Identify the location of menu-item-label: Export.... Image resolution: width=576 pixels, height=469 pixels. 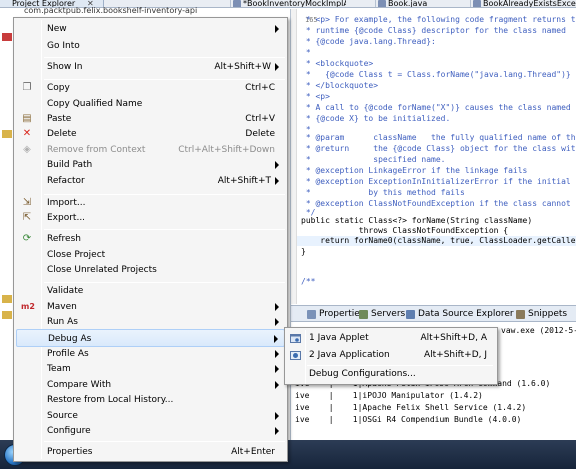
(66, 218).